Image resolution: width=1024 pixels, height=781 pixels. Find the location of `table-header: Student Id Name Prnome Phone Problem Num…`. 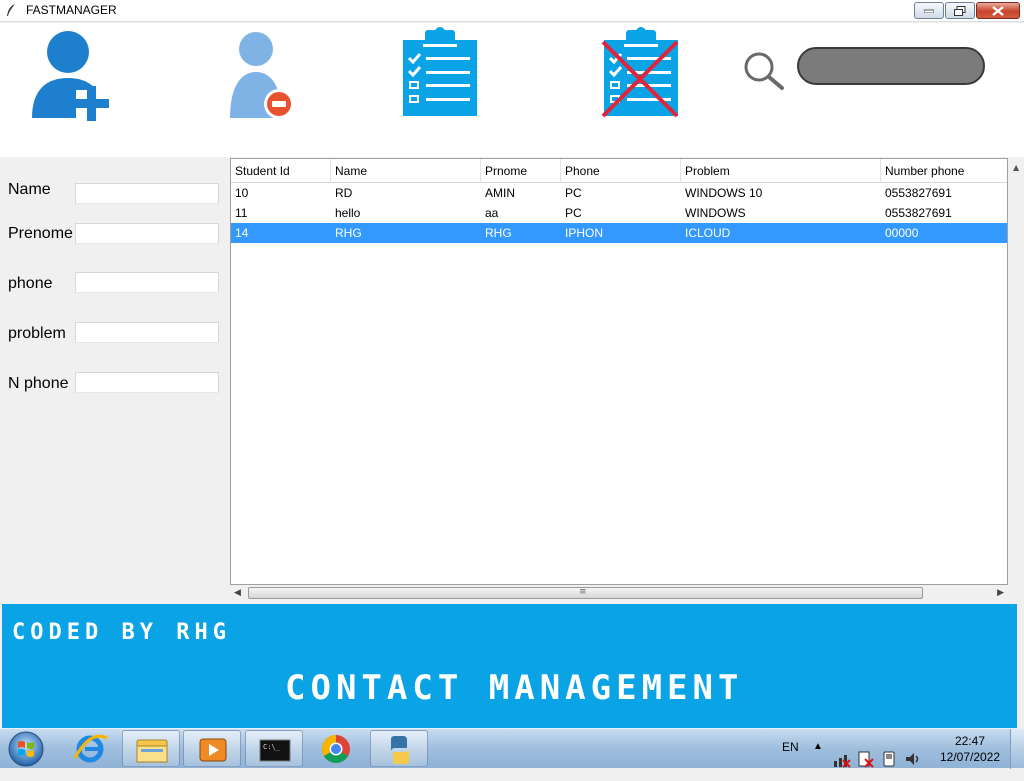

table-header: Student Id Name Prnome Phone Problem Num… is located at coordinates (619, 171).